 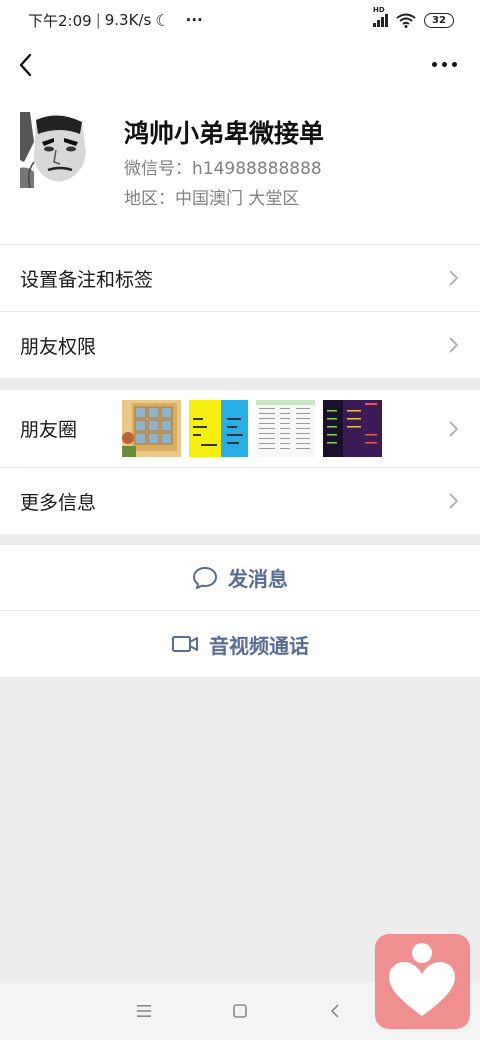 I want to click on heart-person-icon, so click(x=422, y=979).